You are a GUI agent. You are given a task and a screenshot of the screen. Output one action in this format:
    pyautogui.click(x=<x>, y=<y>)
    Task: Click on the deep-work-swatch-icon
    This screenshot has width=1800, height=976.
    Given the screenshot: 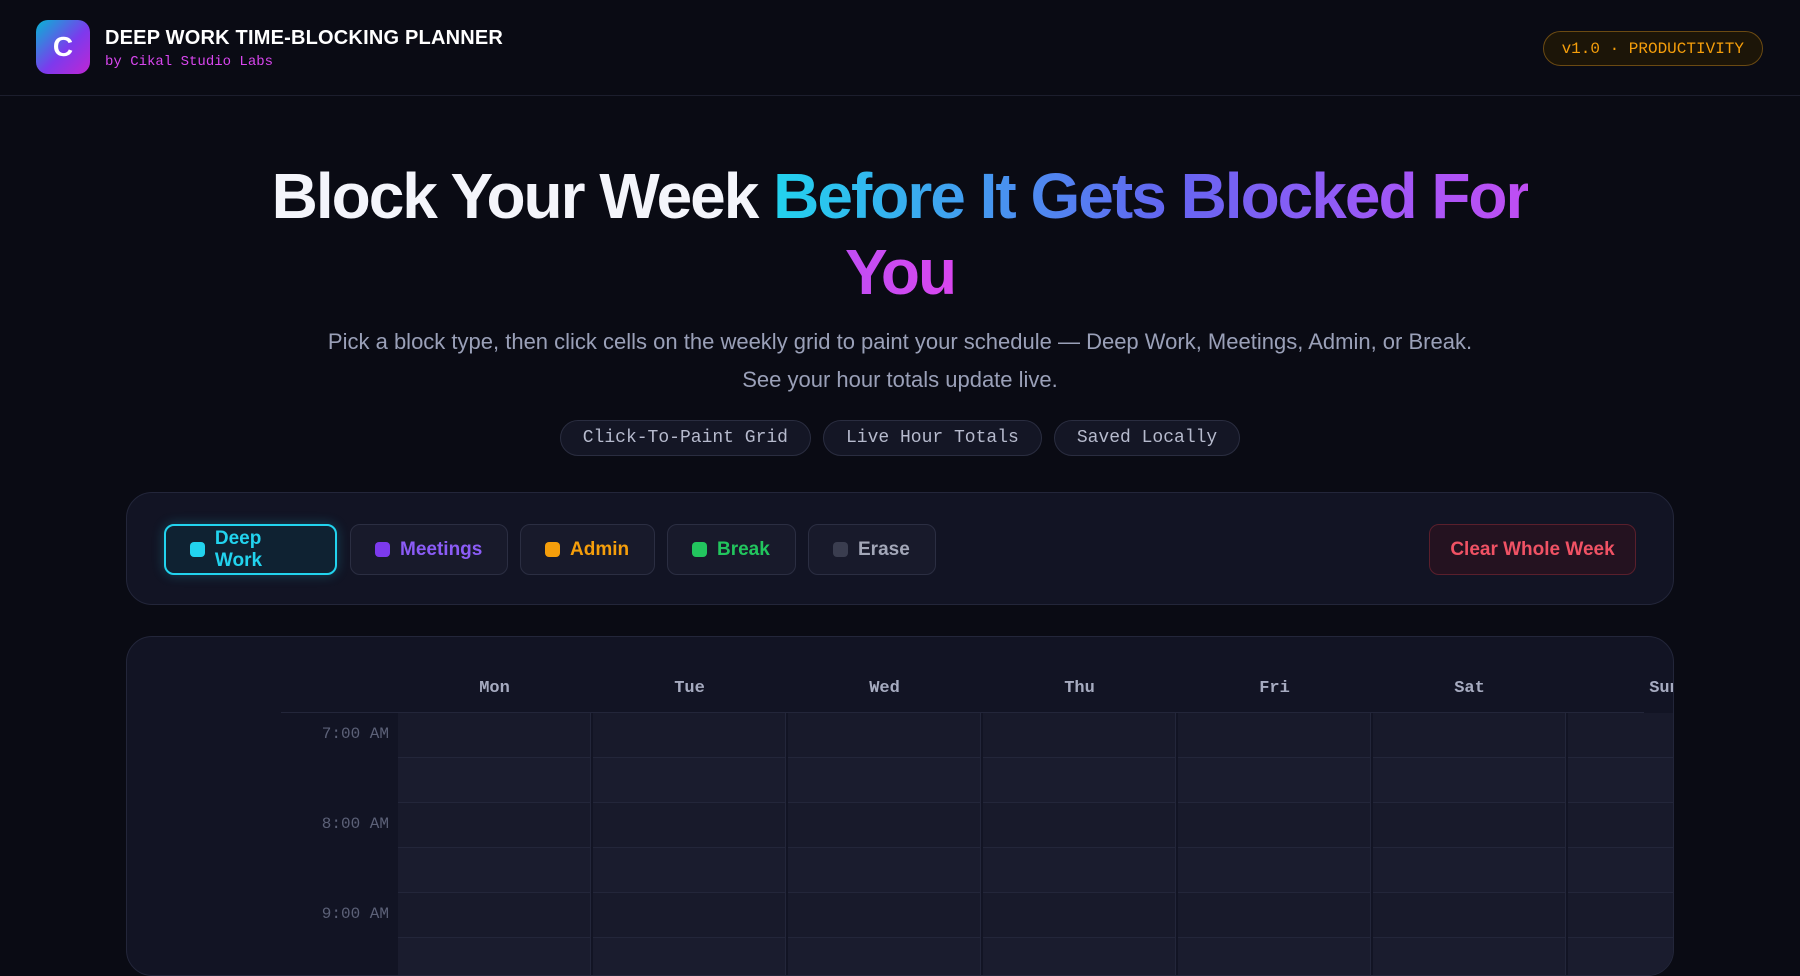 What is the action you would take?
    pyautogui.click(x=197, y=549)
    